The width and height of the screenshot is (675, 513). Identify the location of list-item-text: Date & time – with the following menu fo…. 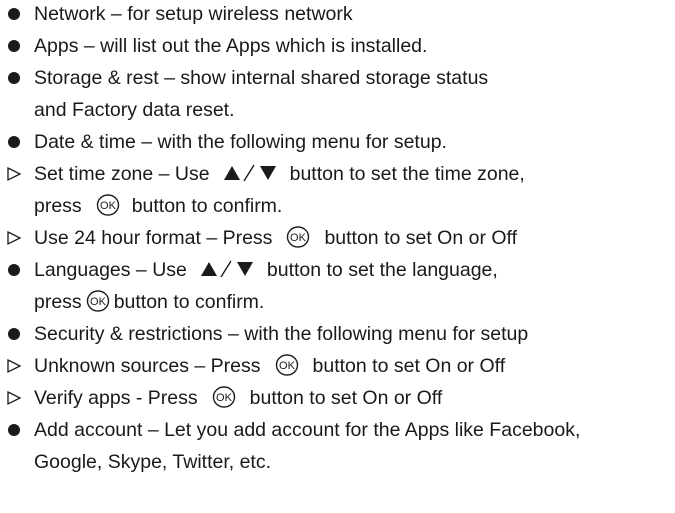
(240, 142).